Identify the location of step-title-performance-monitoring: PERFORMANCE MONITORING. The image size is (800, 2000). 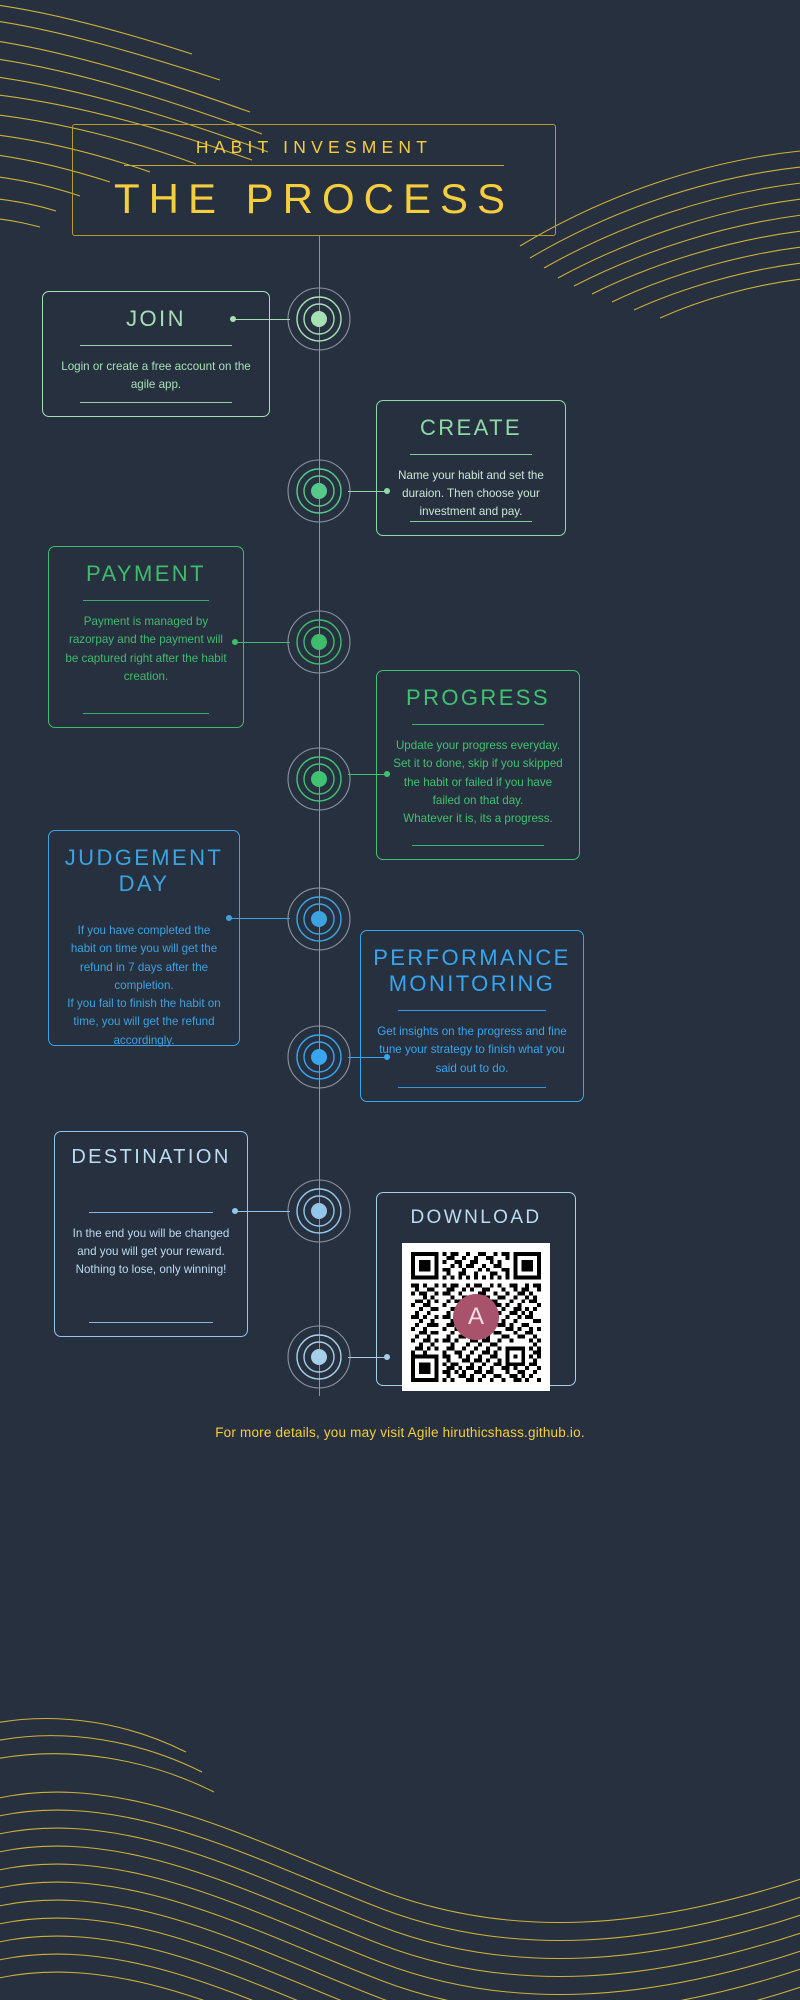
(472, 970).